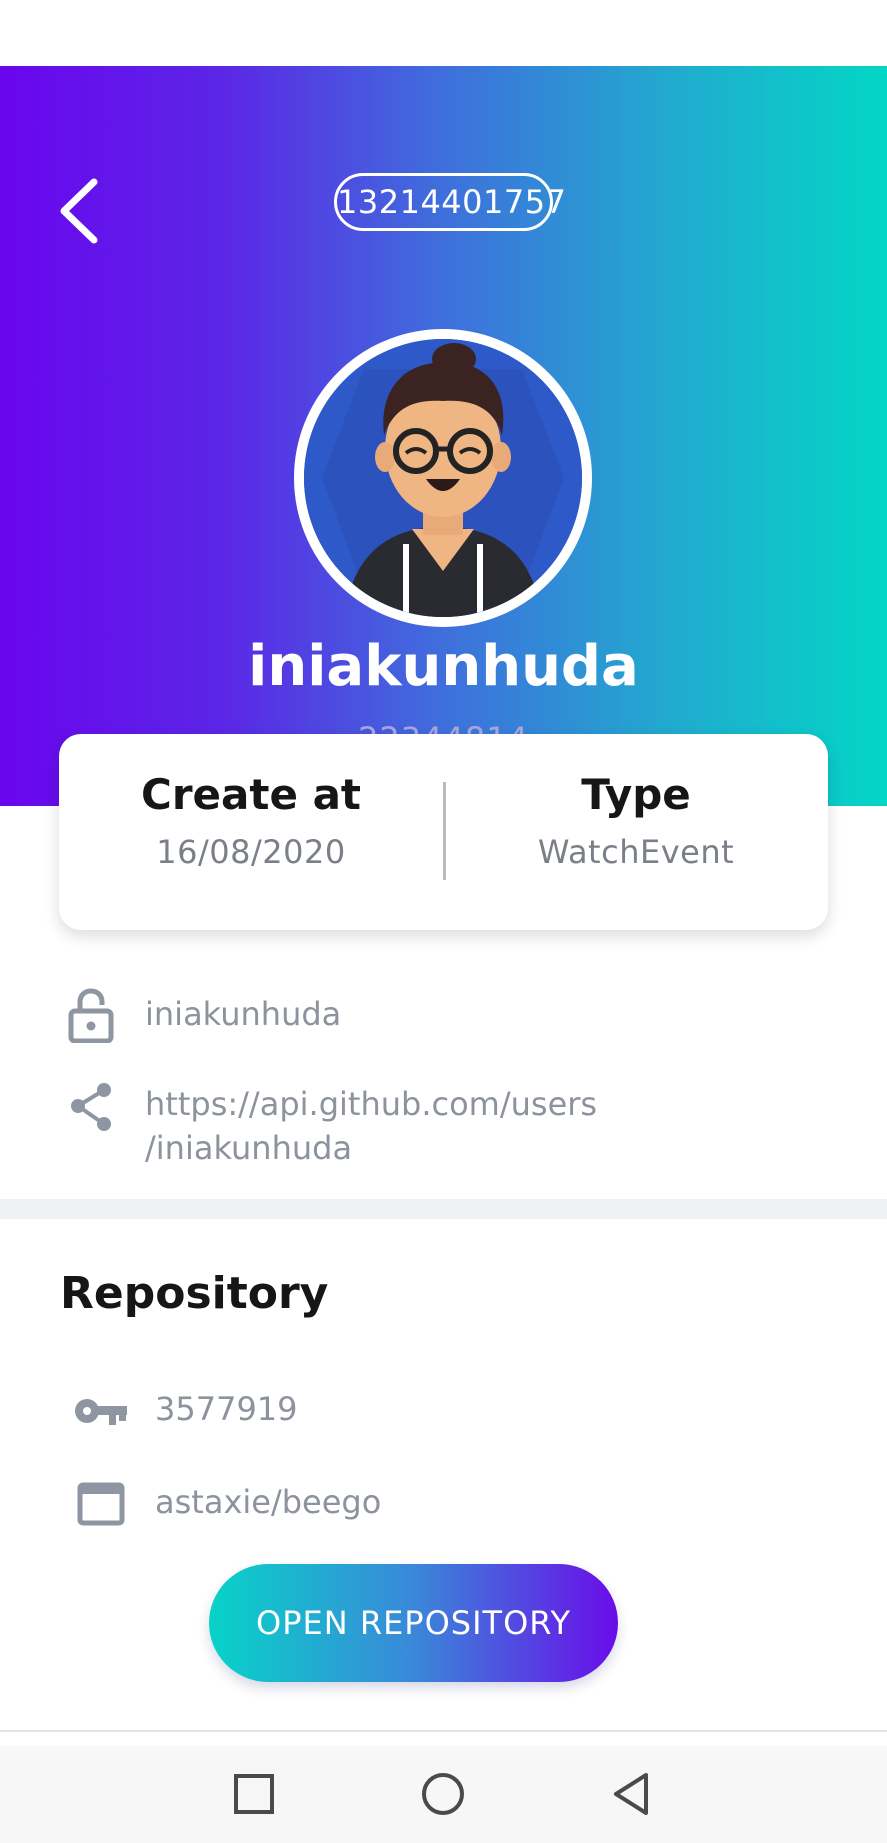 This screenshot has width=887, height=1843. I want to click on system-navigation-bar, so click(443, 1794).